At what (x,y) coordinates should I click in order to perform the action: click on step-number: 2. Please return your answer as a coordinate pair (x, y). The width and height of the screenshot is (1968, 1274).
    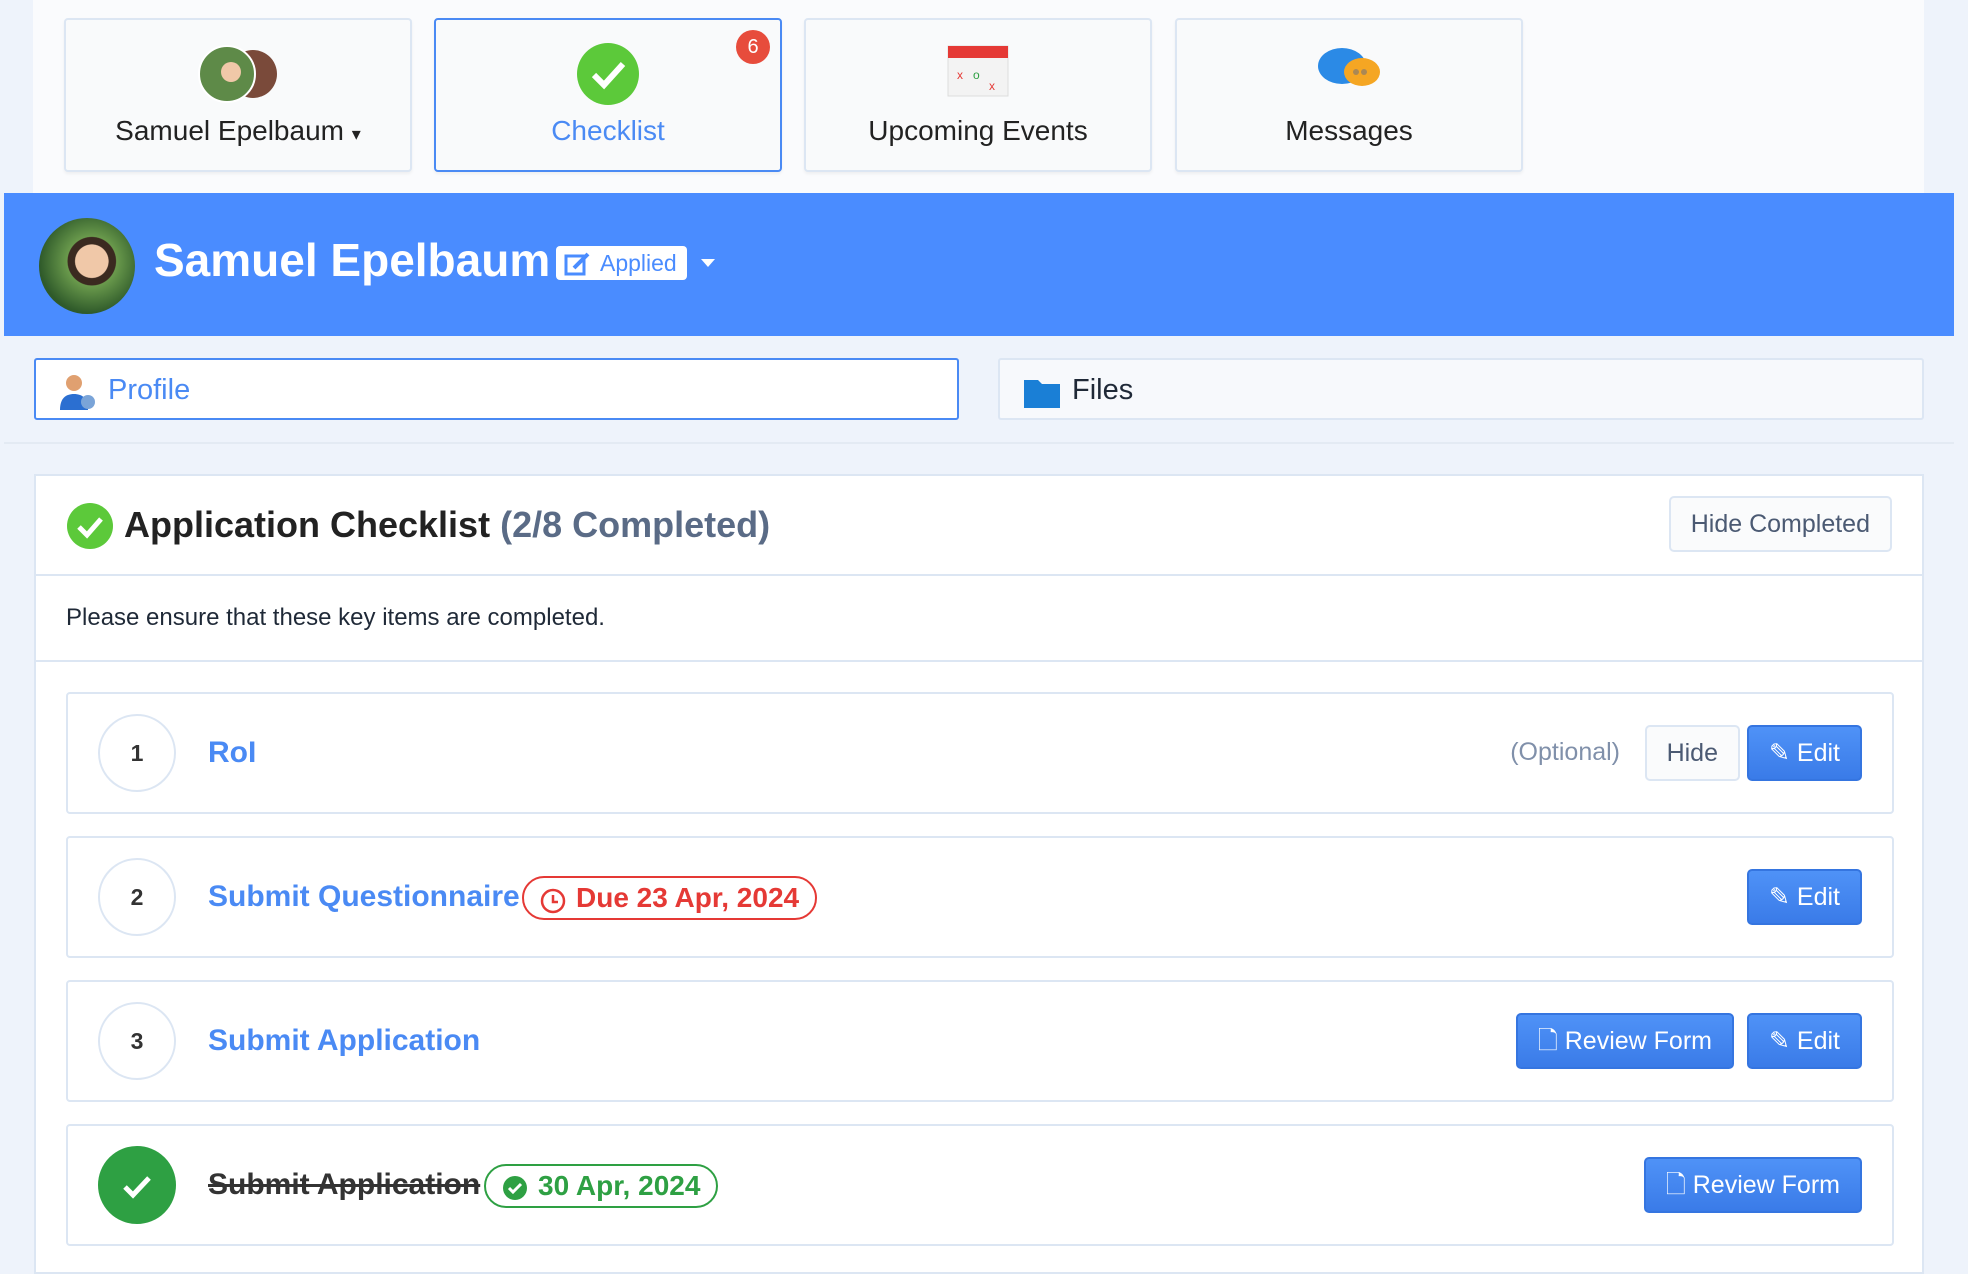
    Looking at the image, I should click on (137, 897).